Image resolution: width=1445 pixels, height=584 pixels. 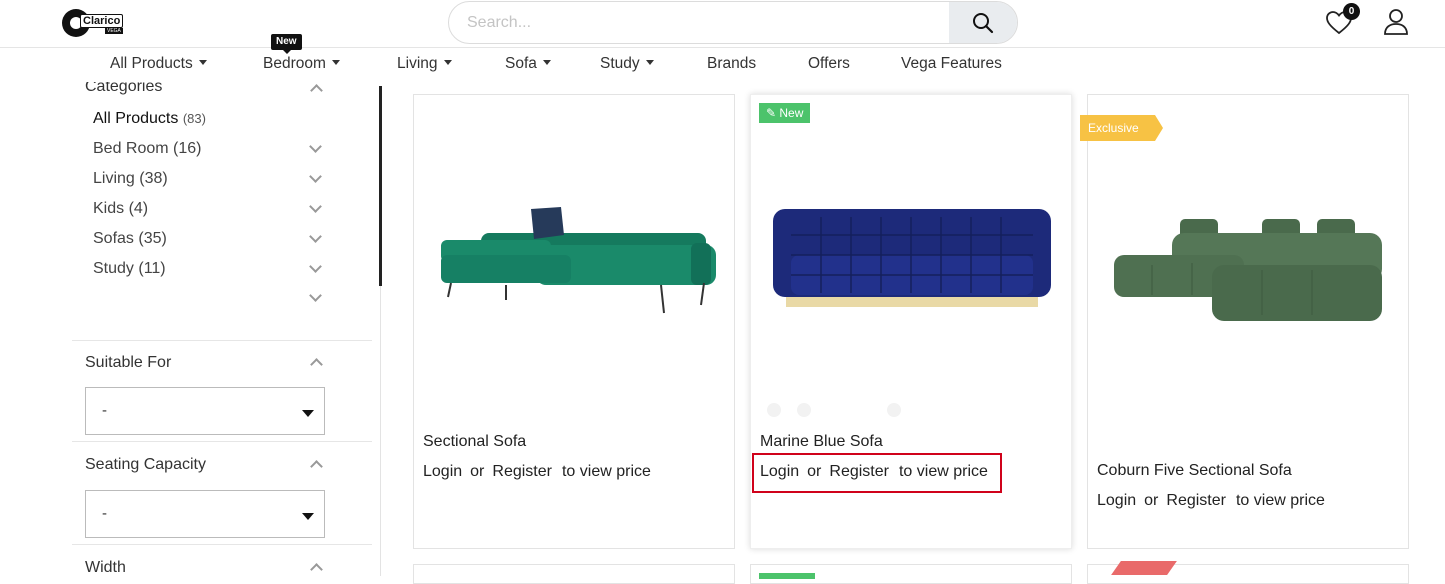 What do you see at coordinates (194, 118) in the screenshot?
I see `category-count: (83)` at bounding box center [194, 118].